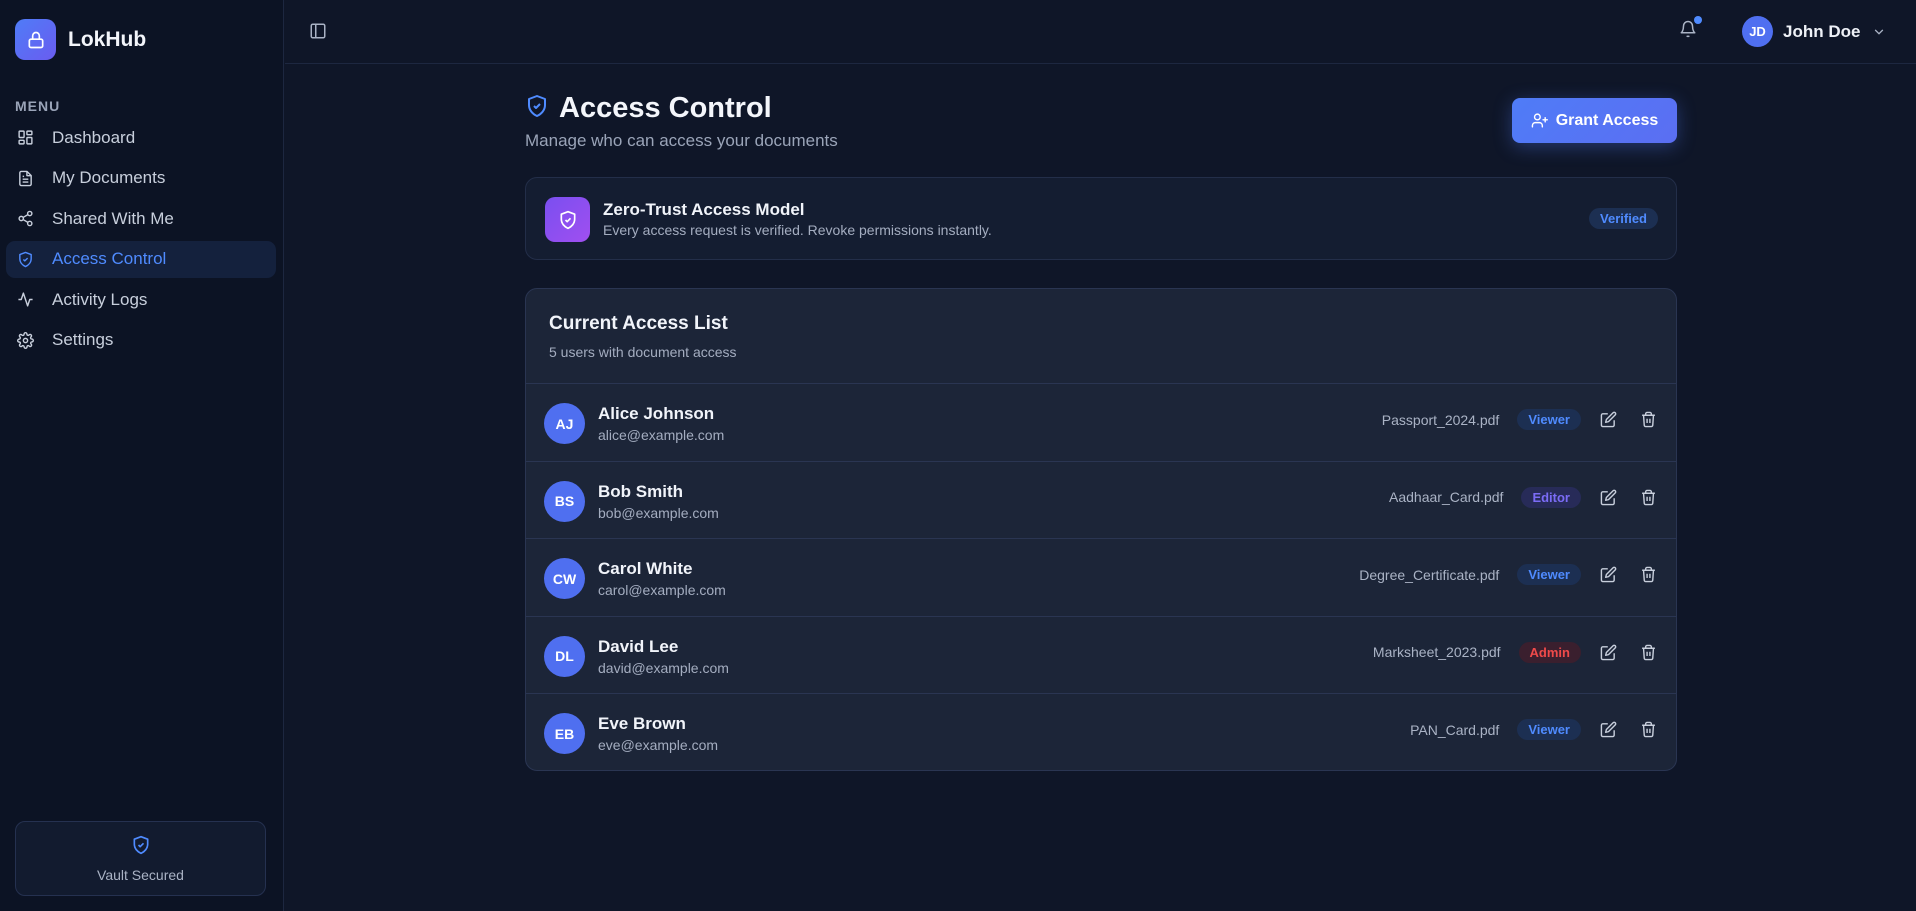 The height and width of the screenshot is (911, 1916). I want to click on grant-access-label: Grant Access, so click(1607, 120).